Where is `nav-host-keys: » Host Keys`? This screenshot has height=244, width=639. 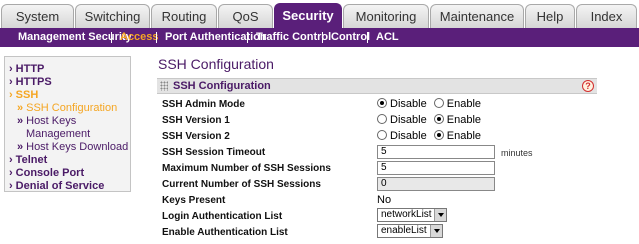
nav-host-keys: » Host Keys is located at coordinates (46, 121).